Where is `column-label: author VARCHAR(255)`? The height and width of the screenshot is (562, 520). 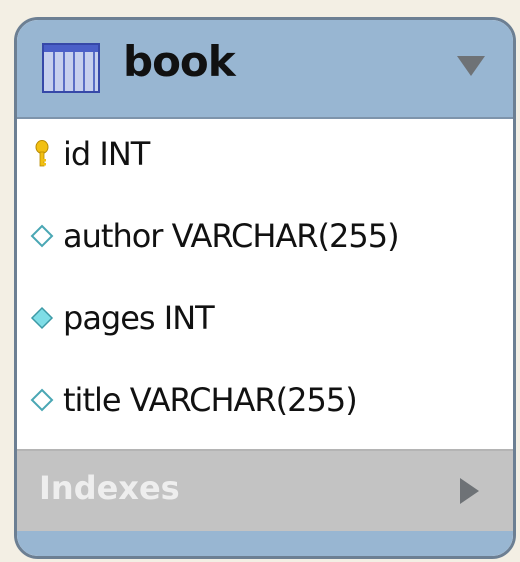
column-label: author VARCHAR(255) is located at coordinates (231, 236).